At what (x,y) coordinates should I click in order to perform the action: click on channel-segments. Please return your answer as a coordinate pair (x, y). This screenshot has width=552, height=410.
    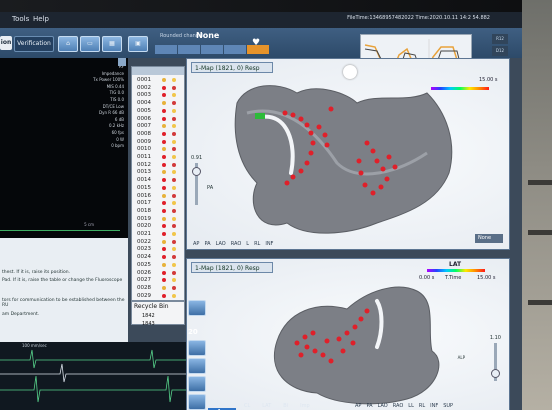
    Looking at the image, I should click on (212, 49).